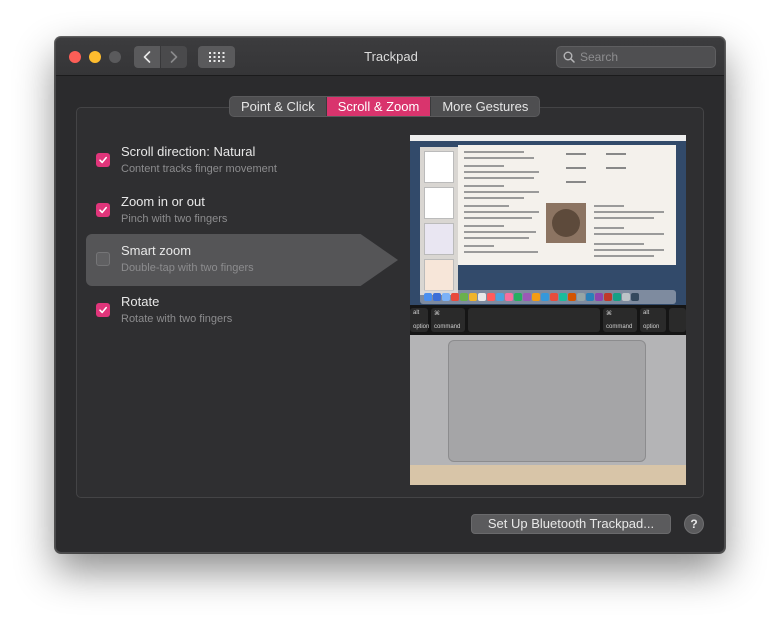 This screenshot has width=780, height=627. What do you see at coordinates (163, 201) in the screenshot?
I see `option-title: Zoom in or out` at bounding box center [163, 201].